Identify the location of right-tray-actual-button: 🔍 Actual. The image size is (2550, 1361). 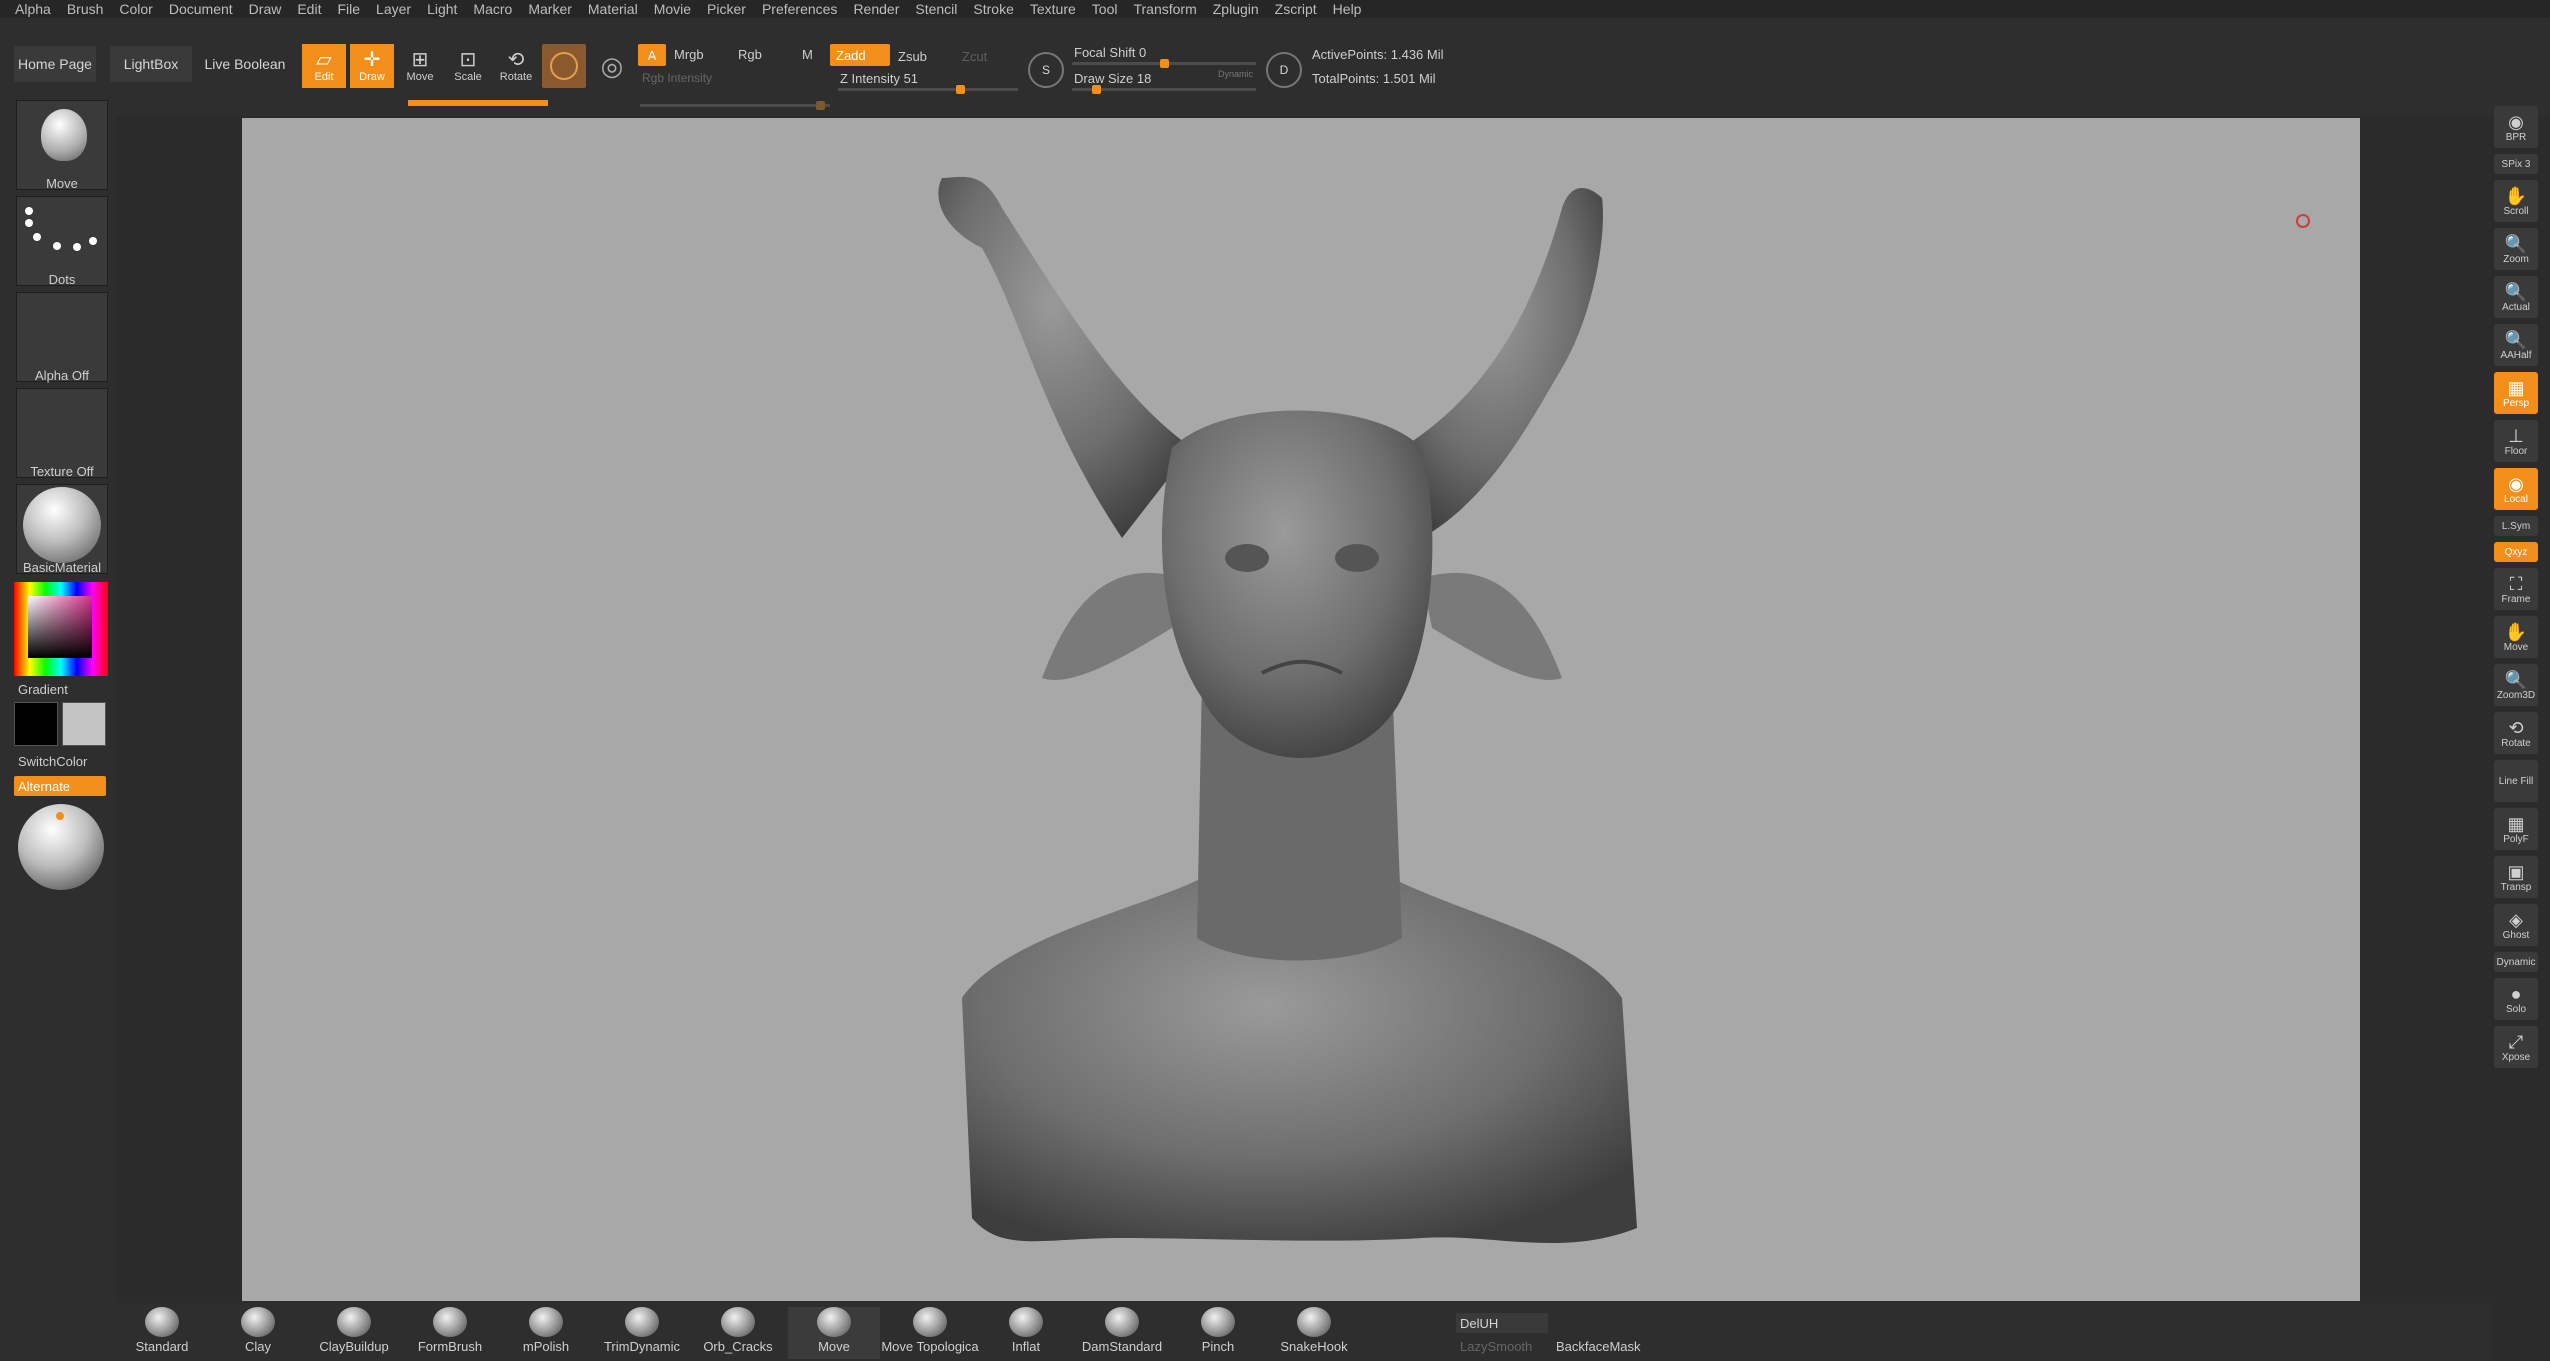
(2516, 297).